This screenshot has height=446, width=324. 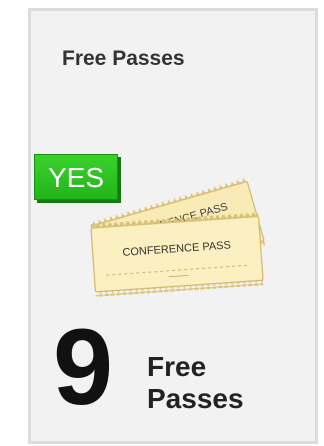 I want to click on pass-count-label: Free Passes, so click(x=195, y=383).